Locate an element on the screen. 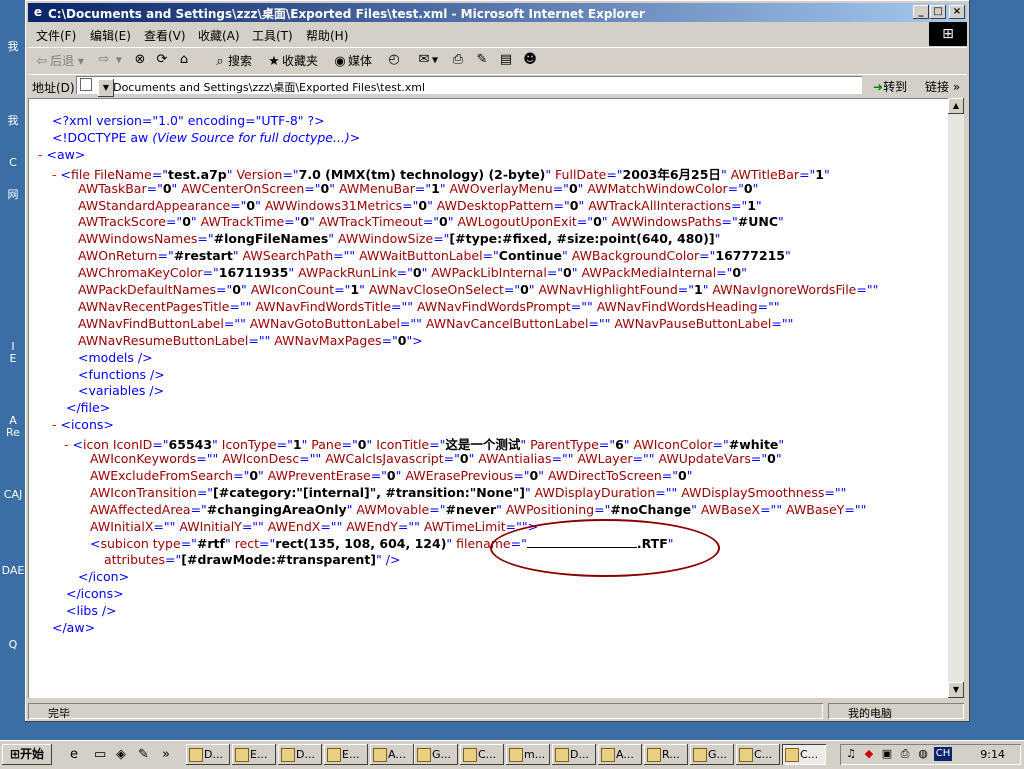 This screenshot has width=1024, height=769. functions-node: <functions /> is located at coordinates (121, 374).